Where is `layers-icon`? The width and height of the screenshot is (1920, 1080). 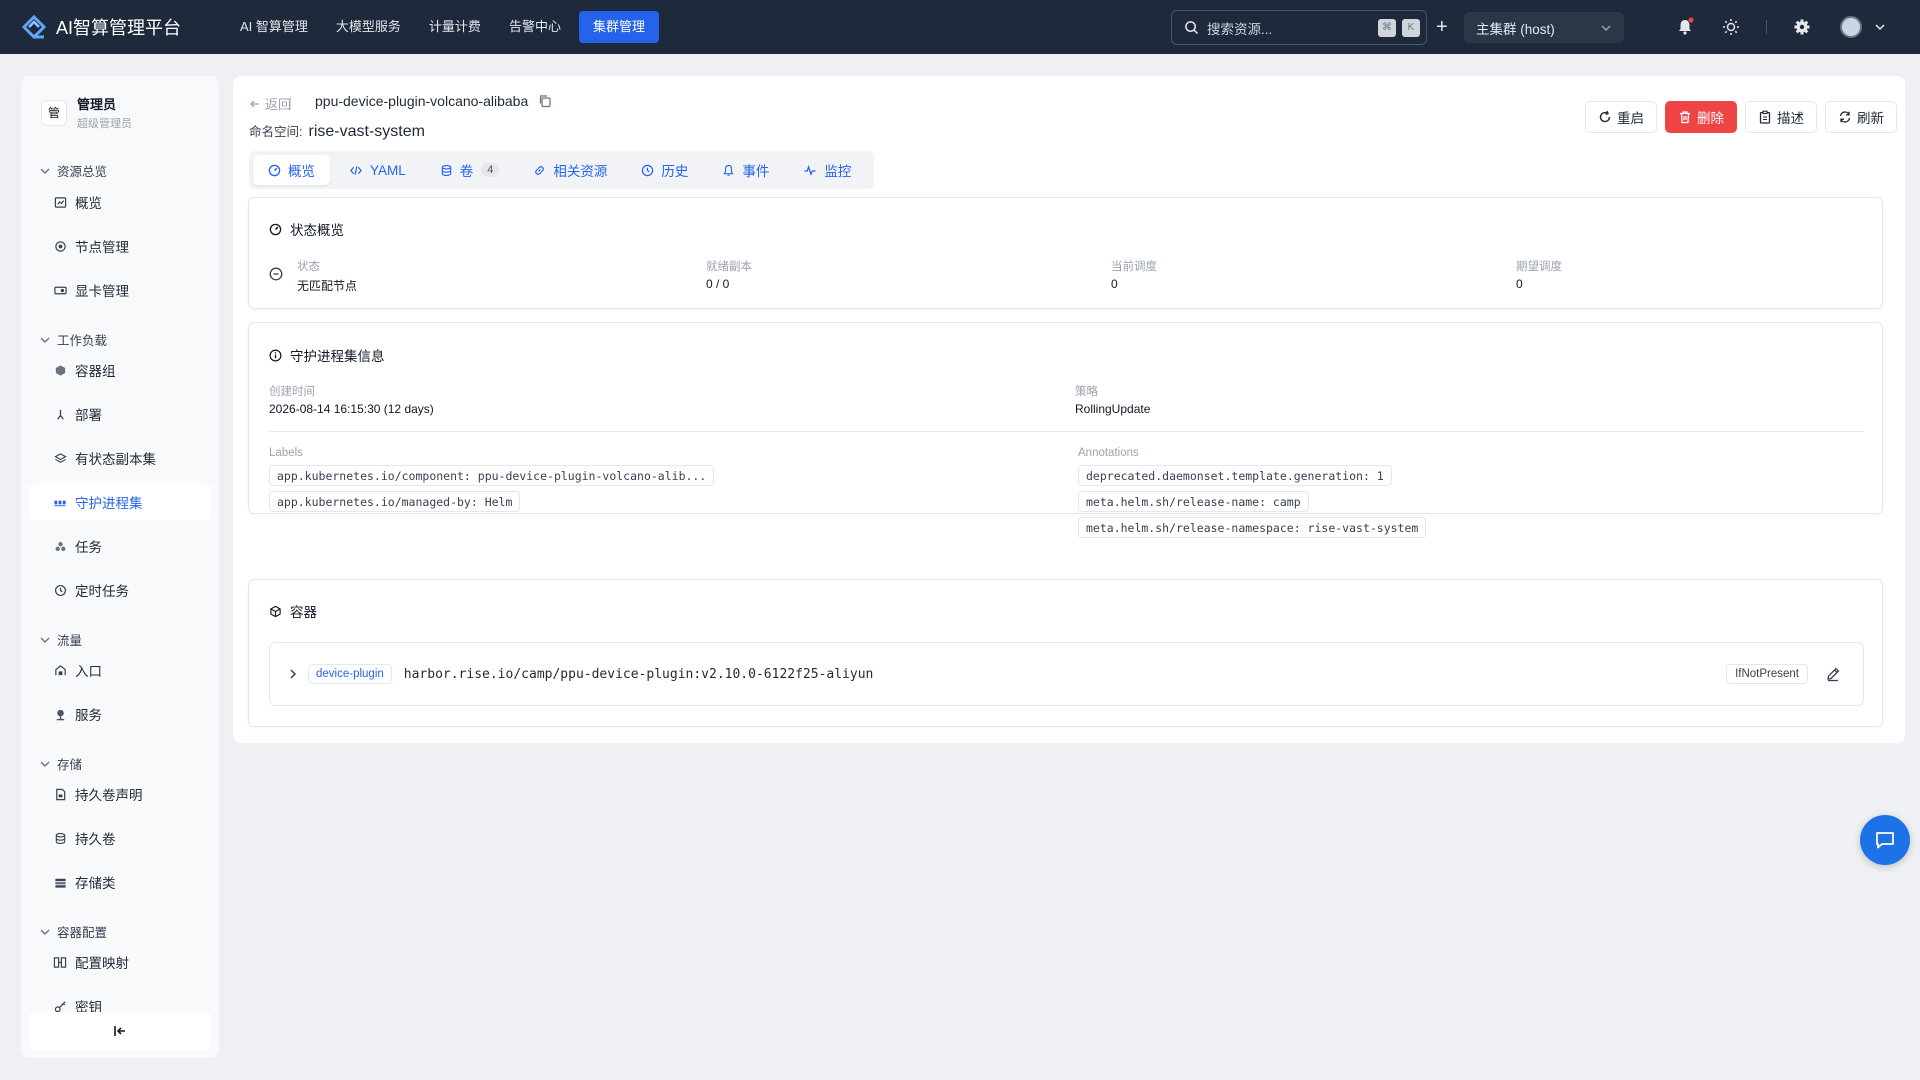
layers-icon is located at coordinates (60, 458).